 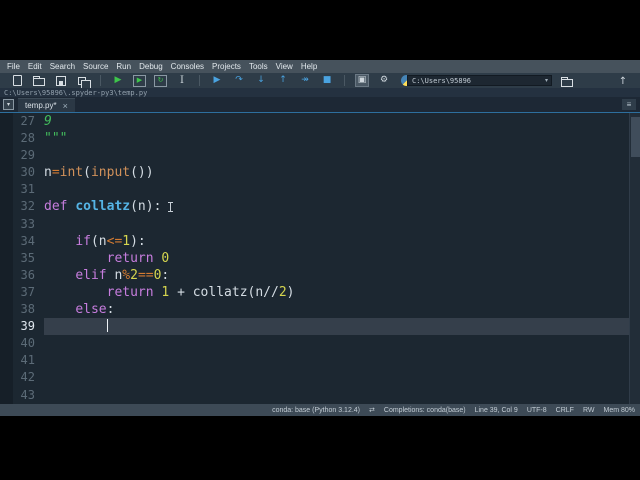 I want to click on save-icon, so click(x=61, y=80).